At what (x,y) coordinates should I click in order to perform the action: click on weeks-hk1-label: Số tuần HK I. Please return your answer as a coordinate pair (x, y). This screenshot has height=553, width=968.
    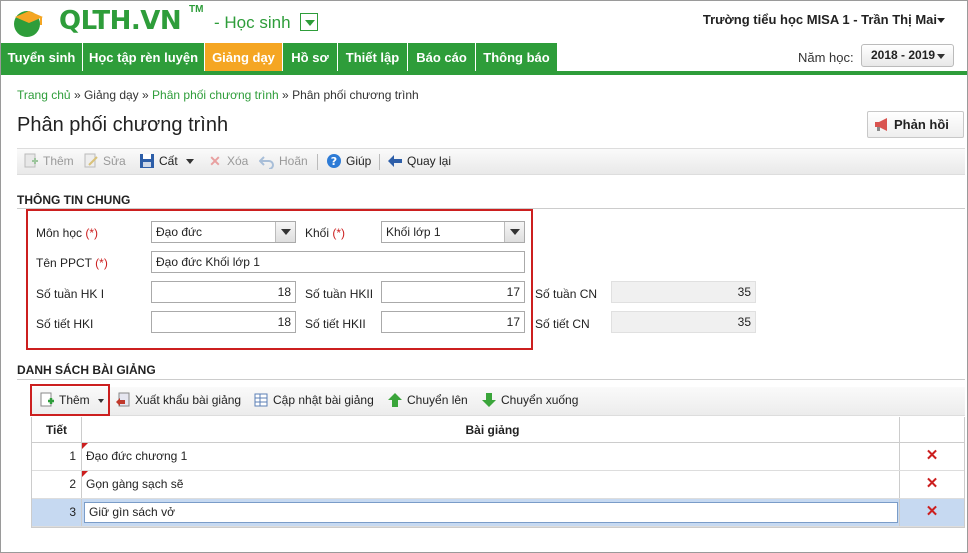
    Looking at the image, I should click on (70, 294).